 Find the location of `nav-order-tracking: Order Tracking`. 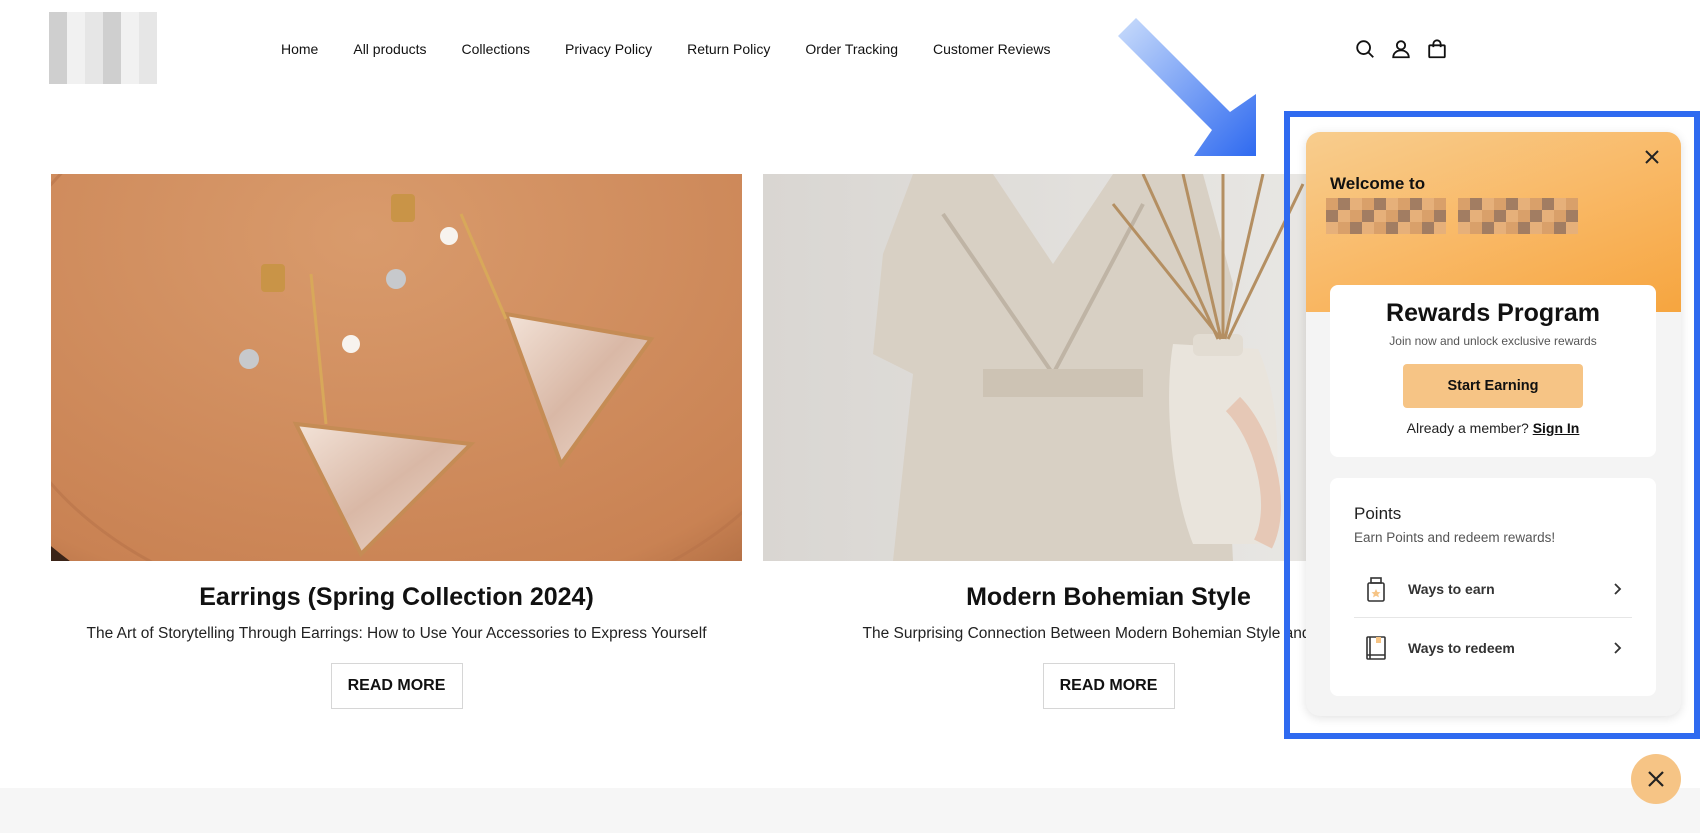

nav-order-tracking: Order Tracking is located at coordinates (851, 49).